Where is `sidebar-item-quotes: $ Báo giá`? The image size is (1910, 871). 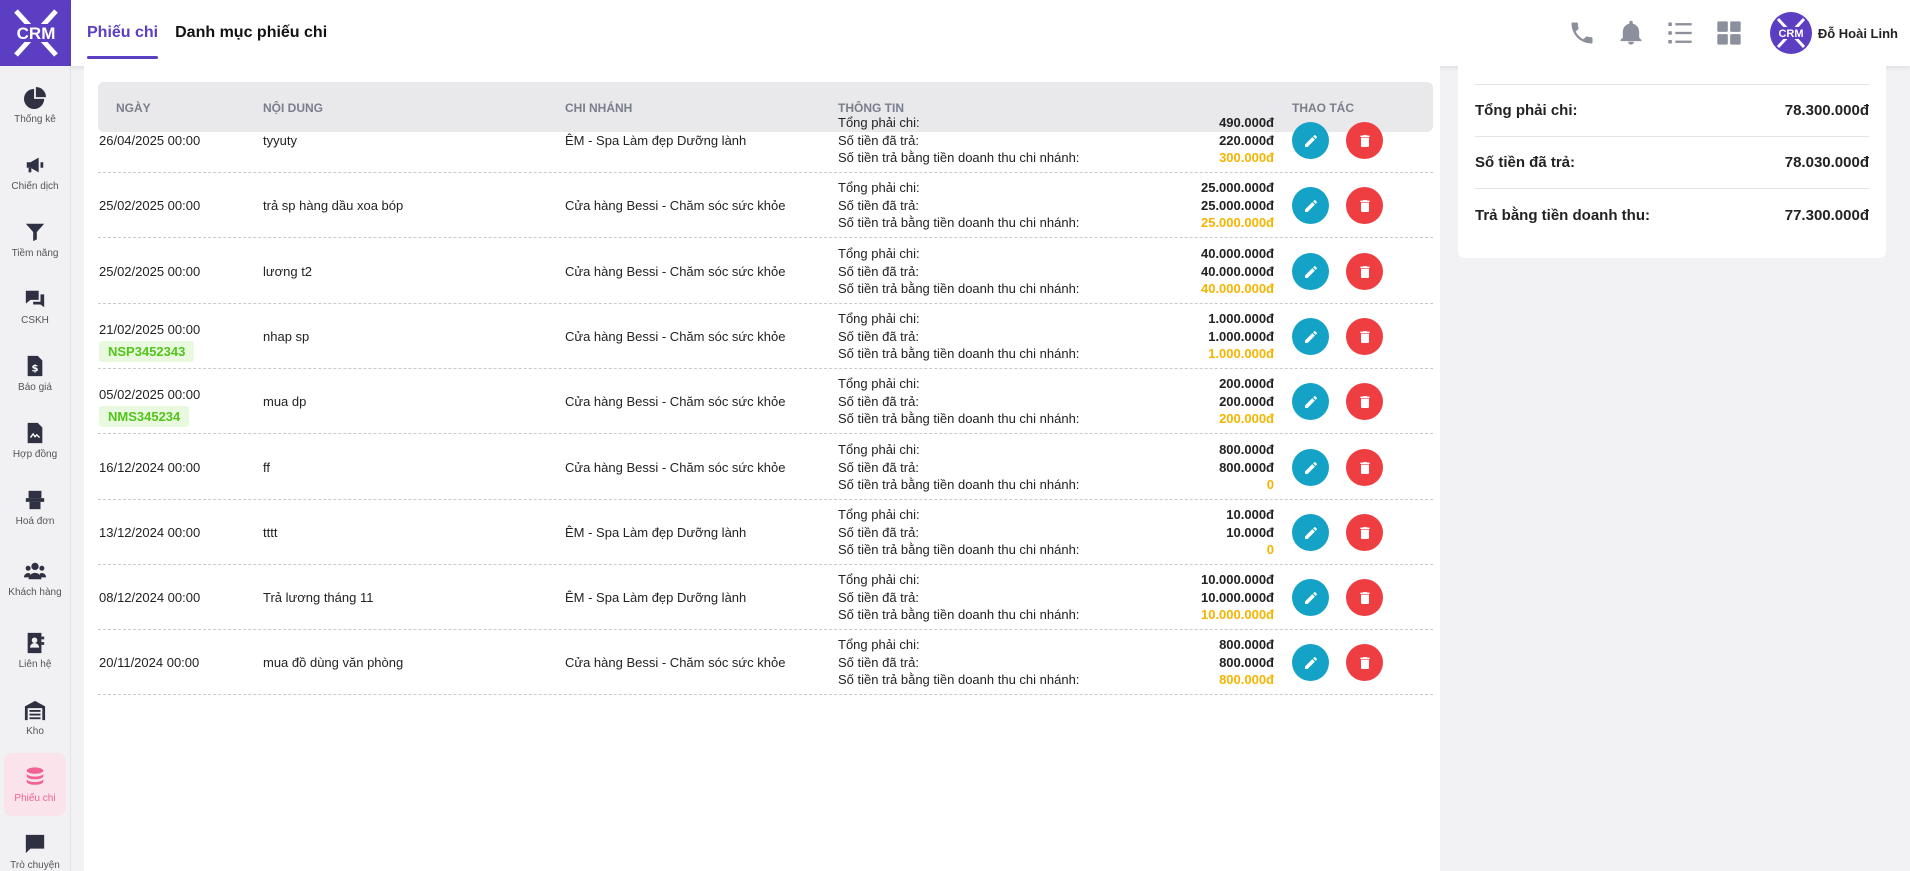 sidebar-item-quotes: $ Báo giá is located at coordinates (35, 373).